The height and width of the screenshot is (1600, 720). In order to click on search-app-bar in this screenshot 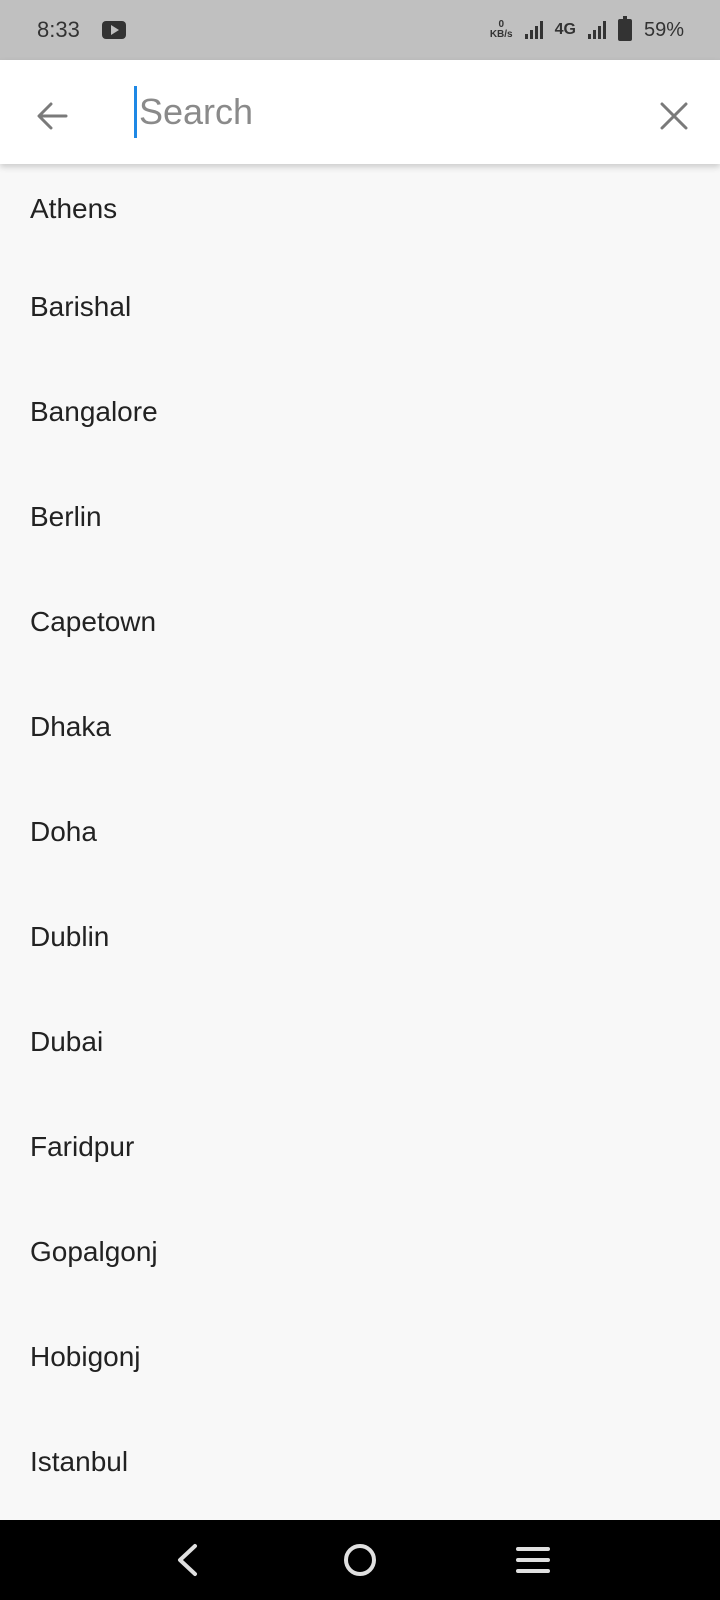, I will do `click(360, 112)`.